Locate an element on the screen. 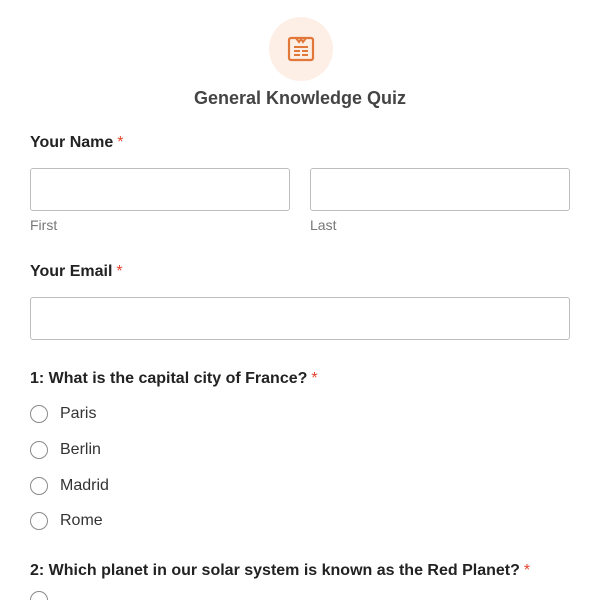  name-label-text: Your Name is located at coordinates (72, 142).